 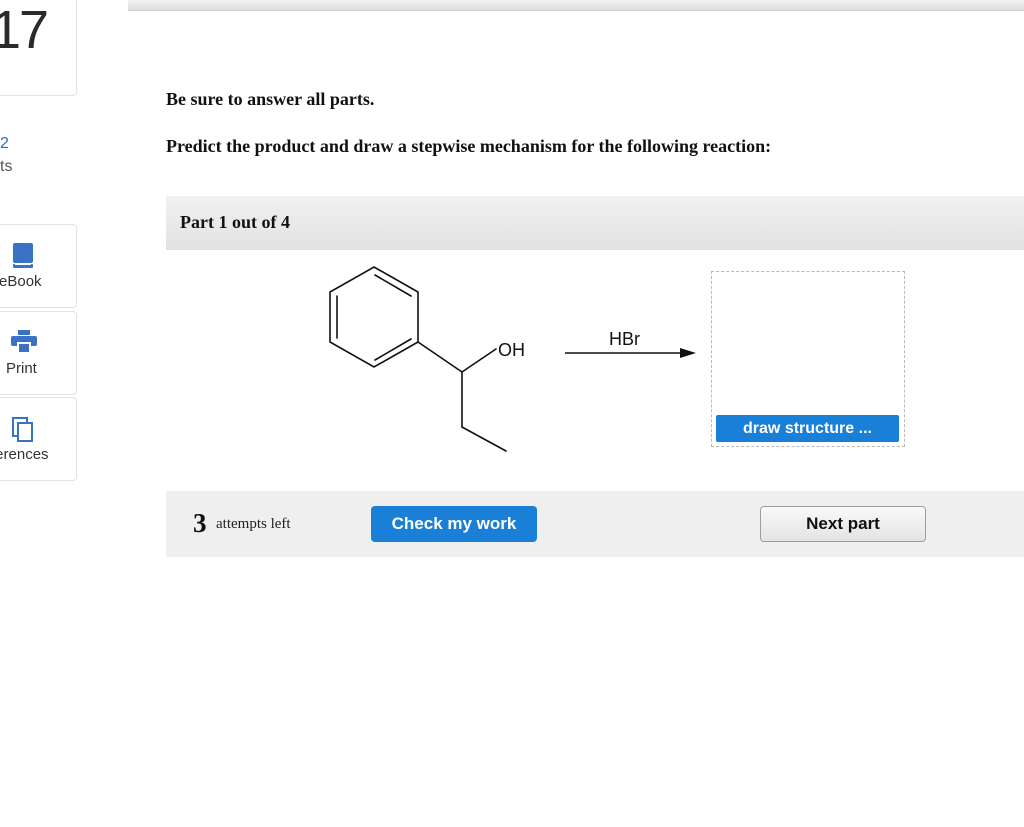 What do you see at coordinates (38, 353) in the screenshot?
I see `print-button: Print` at bounding box center [38, 353].